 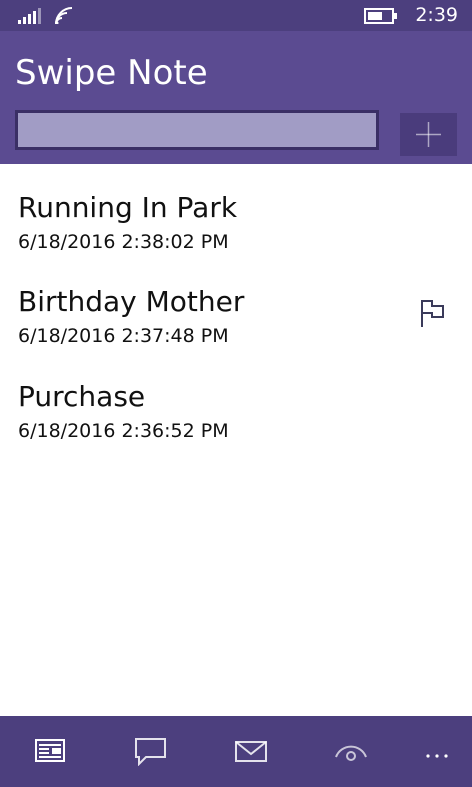 I want to click on notes-button, so click(x=51, y=751).